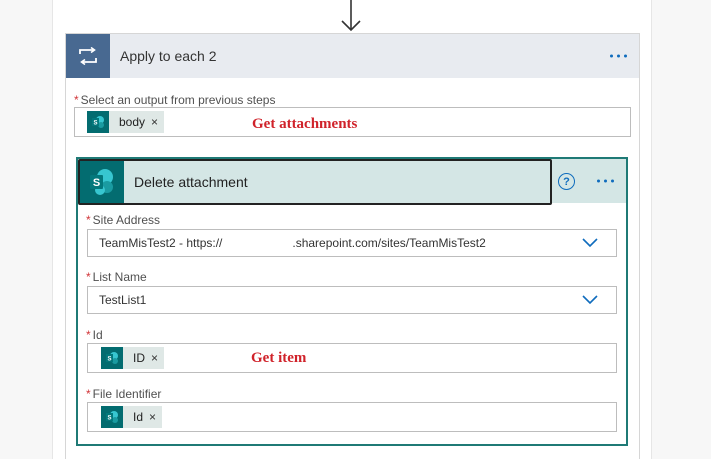 The height and width of the screenshot is (459, 711). I want to click on delete-attachment-title: Delete attachment, so click(191, 182).